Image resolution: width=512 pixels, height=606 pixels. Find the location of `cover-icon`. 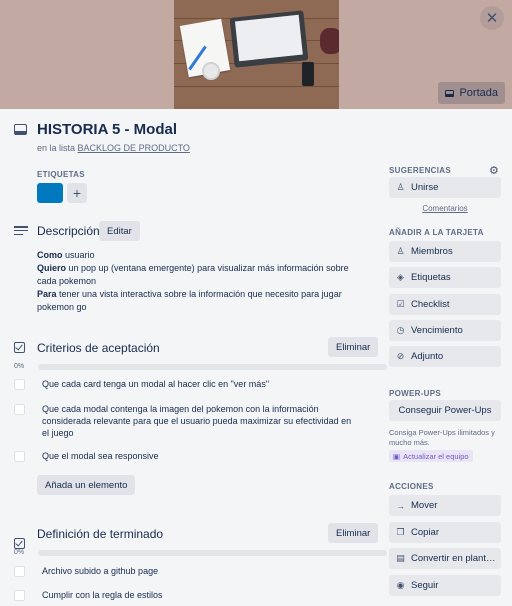

cover-icon is located at coordinates (450, 93).